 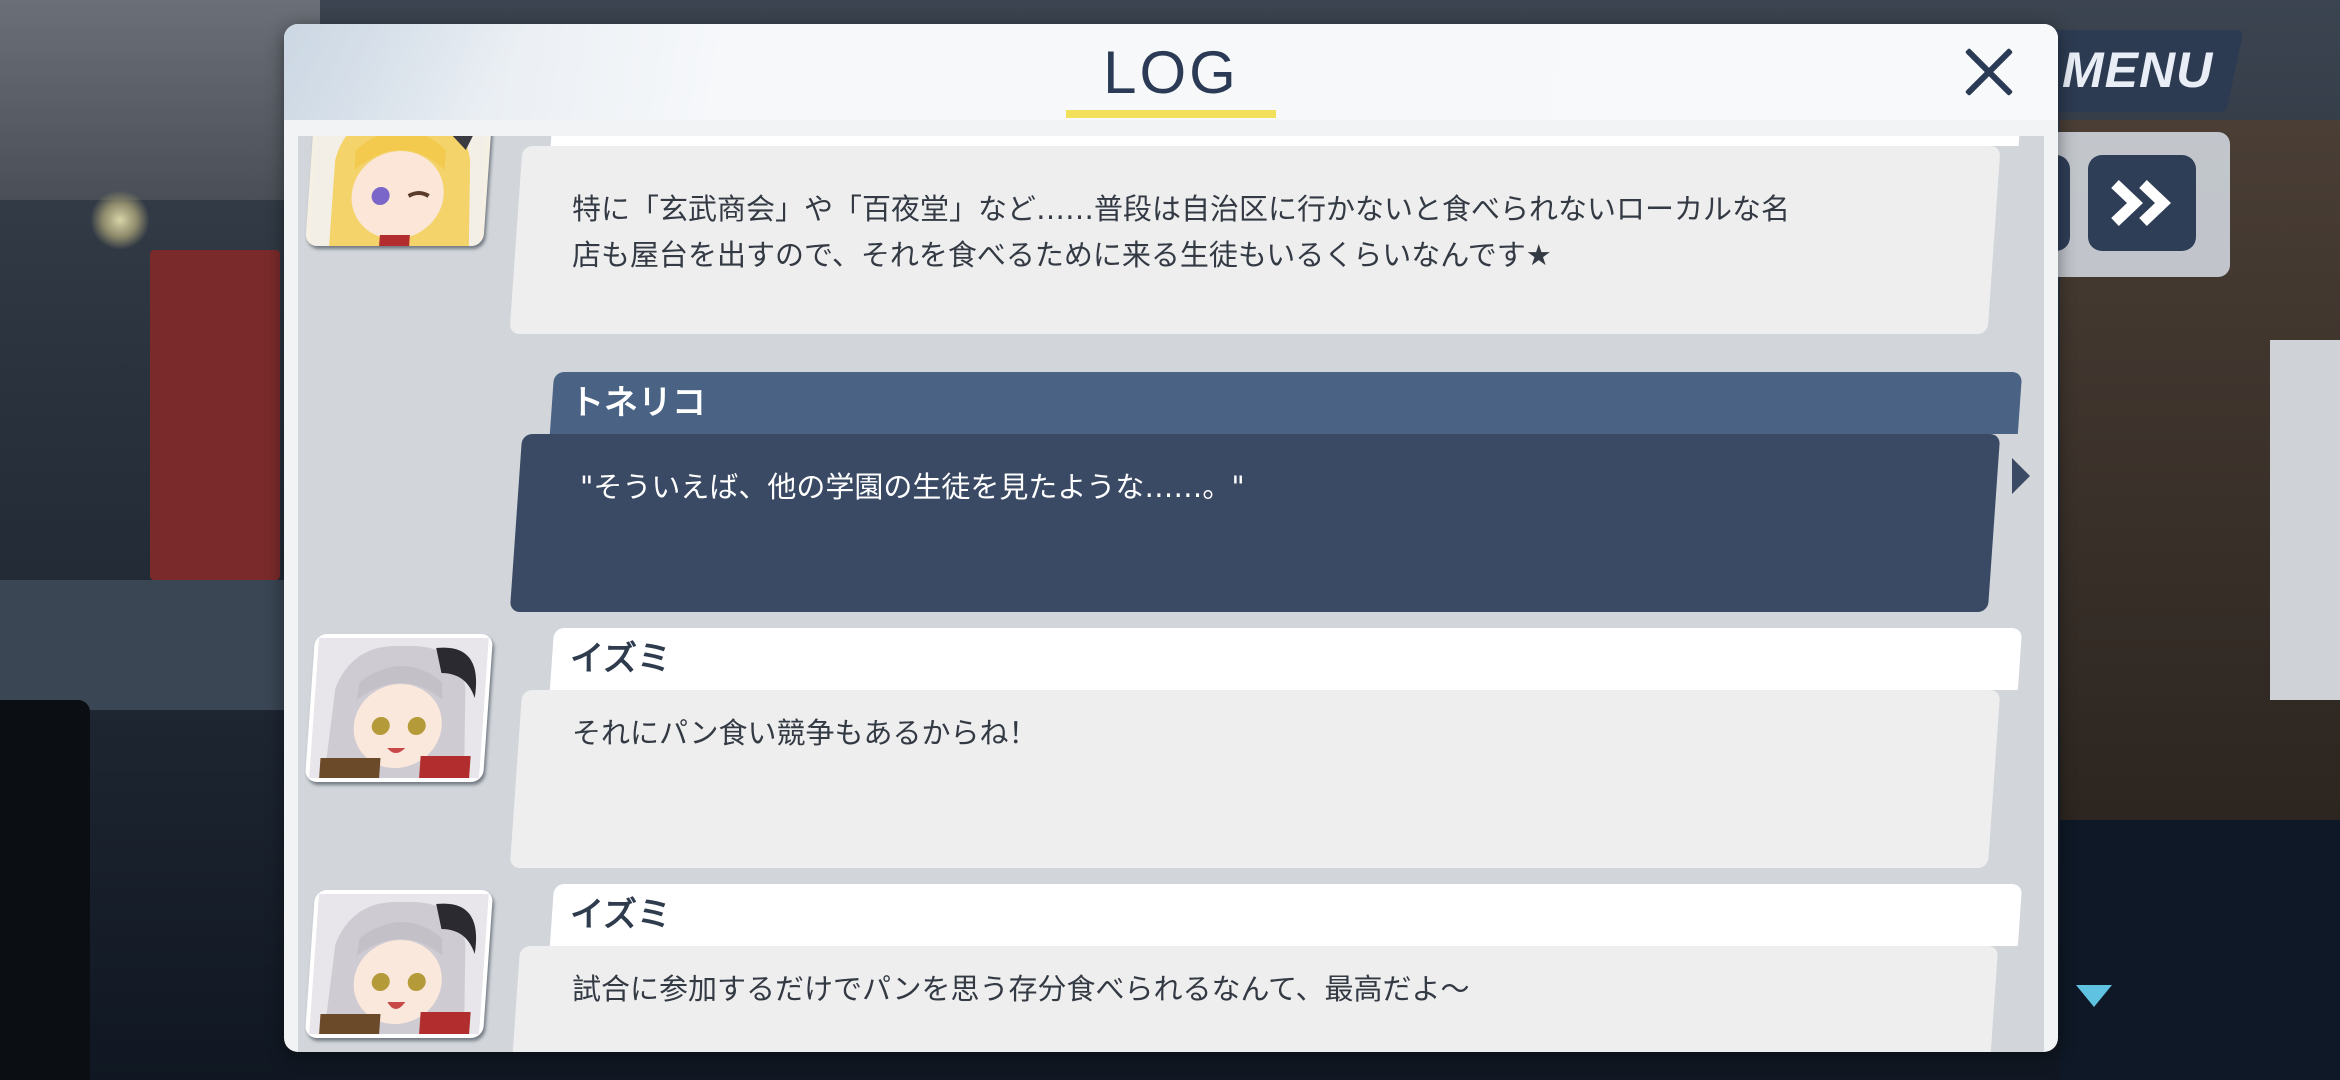 I want to click on title-underline, so click(x=1171, y=114).